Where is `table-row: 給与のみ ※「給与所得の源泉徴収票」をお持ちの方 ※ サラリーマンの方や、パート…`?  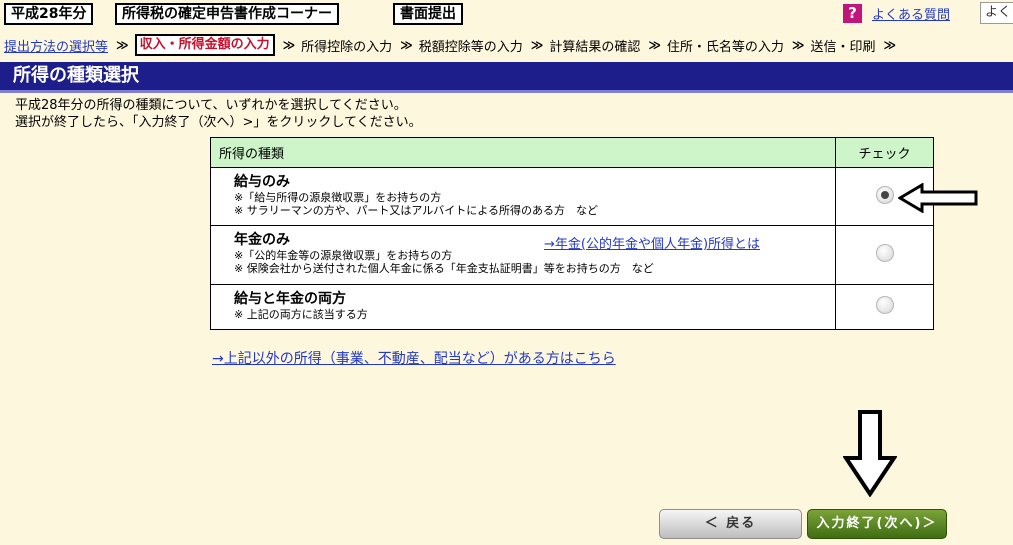 table-row: 給与のみ ※「給与所得の源泉徴収票」をお持ちの方 ※ サラリーマンの方や、パート… is located at coordinates (572, 196).